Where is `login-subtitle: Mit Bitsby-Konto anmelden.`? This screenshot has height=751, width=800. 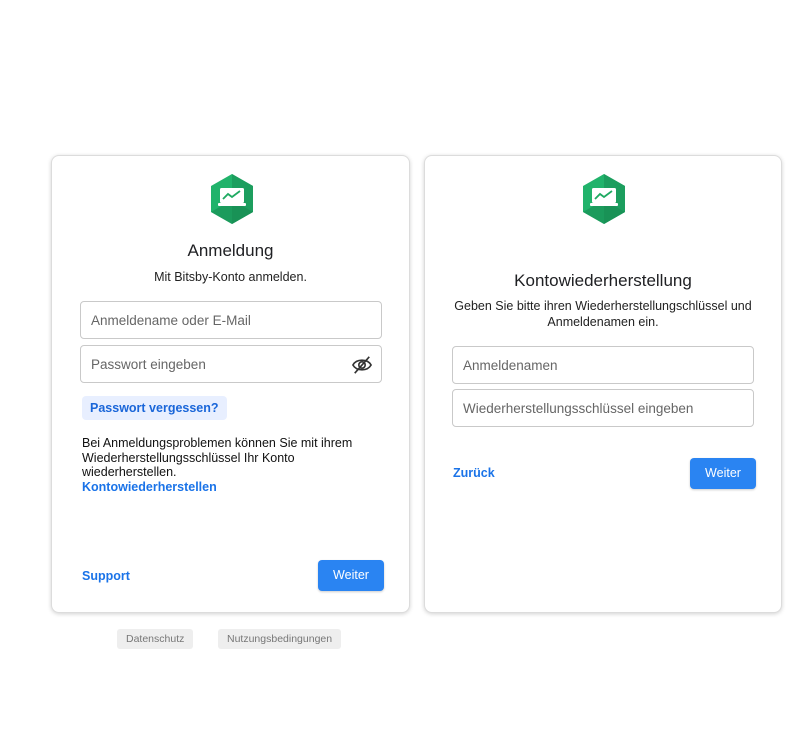
login-subtitle: Mit Bitsby-Konto anmelden. is located at coordinates (230, 277).